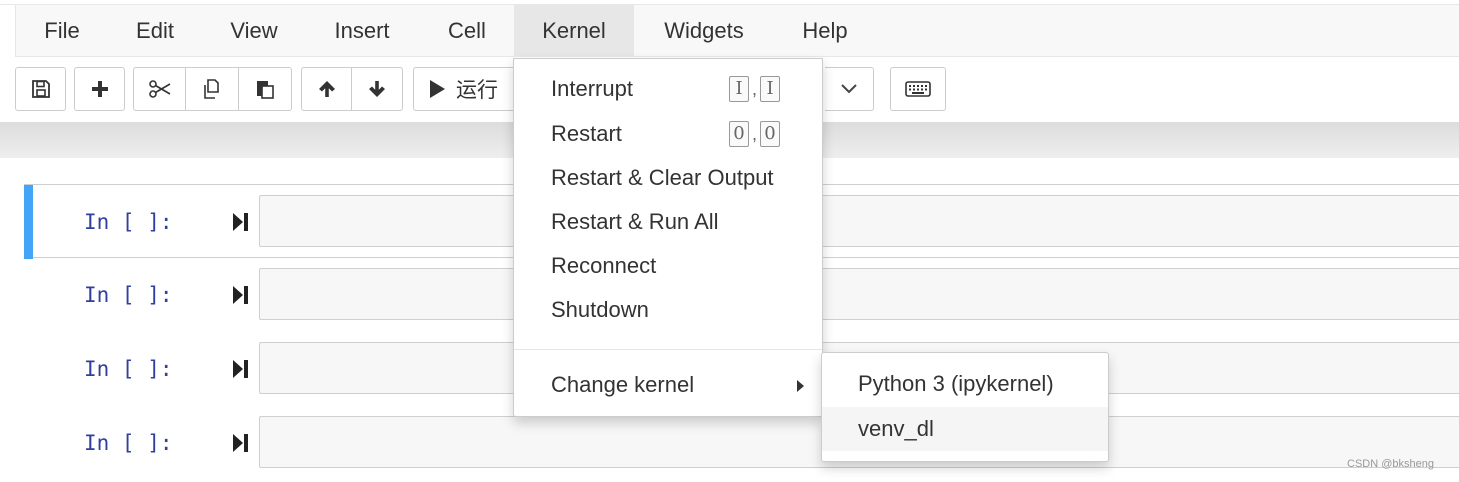  I want to click on copy-icon, so click(211, 89).